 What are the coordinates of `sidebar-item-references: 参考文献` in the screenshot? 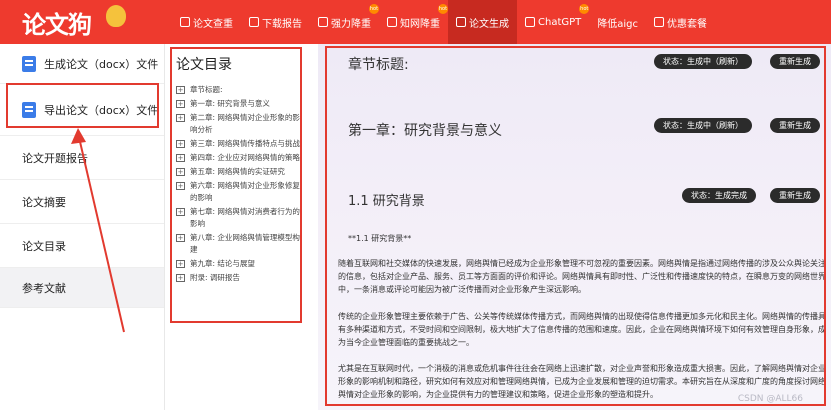 It's located at (82, 288).